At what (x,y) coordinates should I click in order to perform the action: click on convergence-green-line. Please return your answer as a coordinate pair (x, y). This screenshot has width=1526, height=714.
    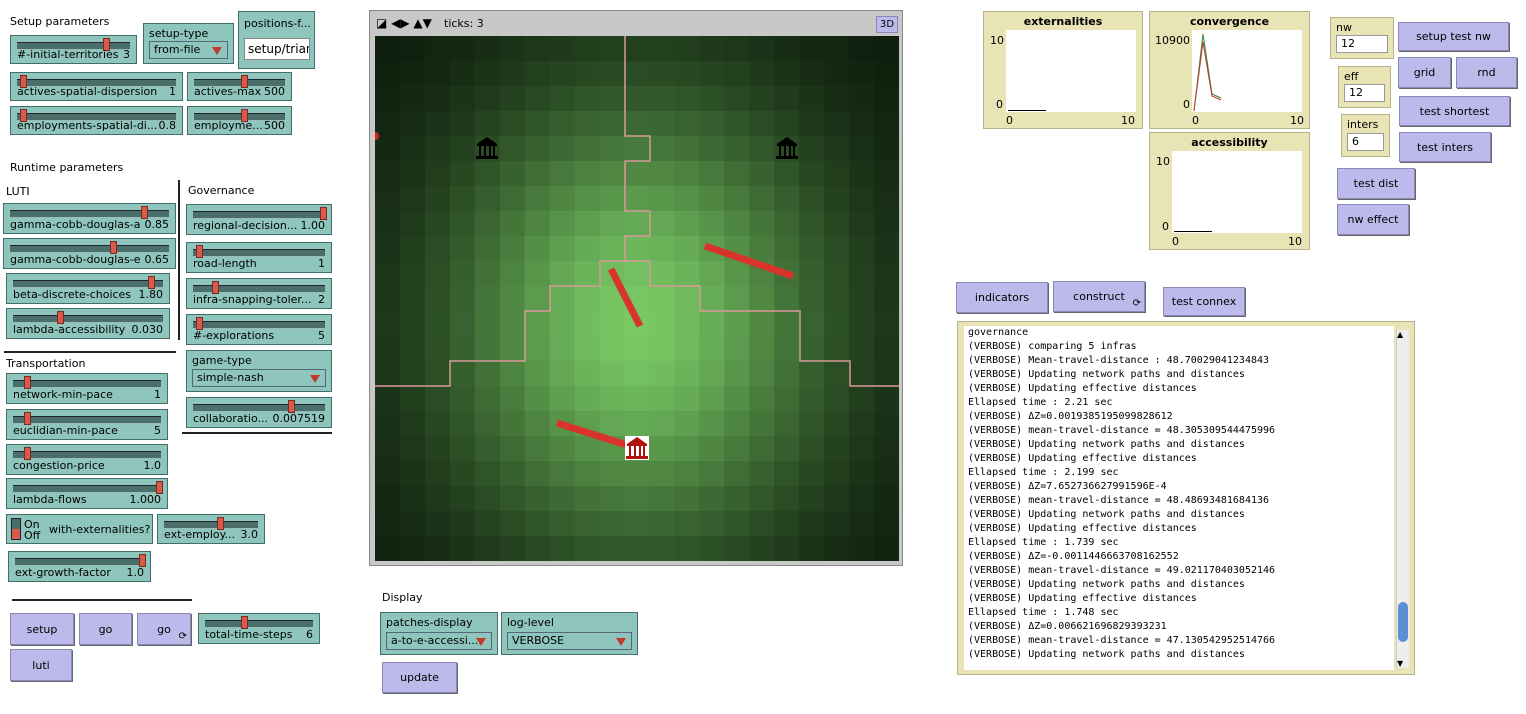
    Looking at the image, I should click on (1207, 72).